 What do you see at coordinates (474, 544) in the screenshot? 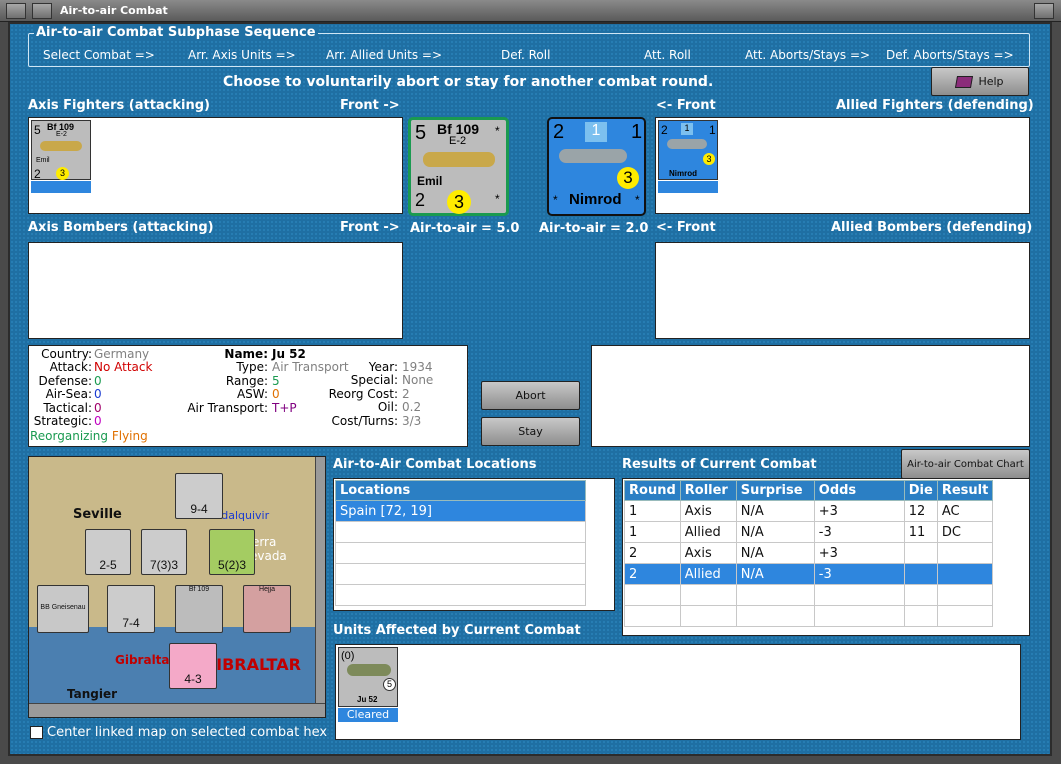
I see `locations-list: Locations Spain [72, 19]` at bounding box center [474, 544].